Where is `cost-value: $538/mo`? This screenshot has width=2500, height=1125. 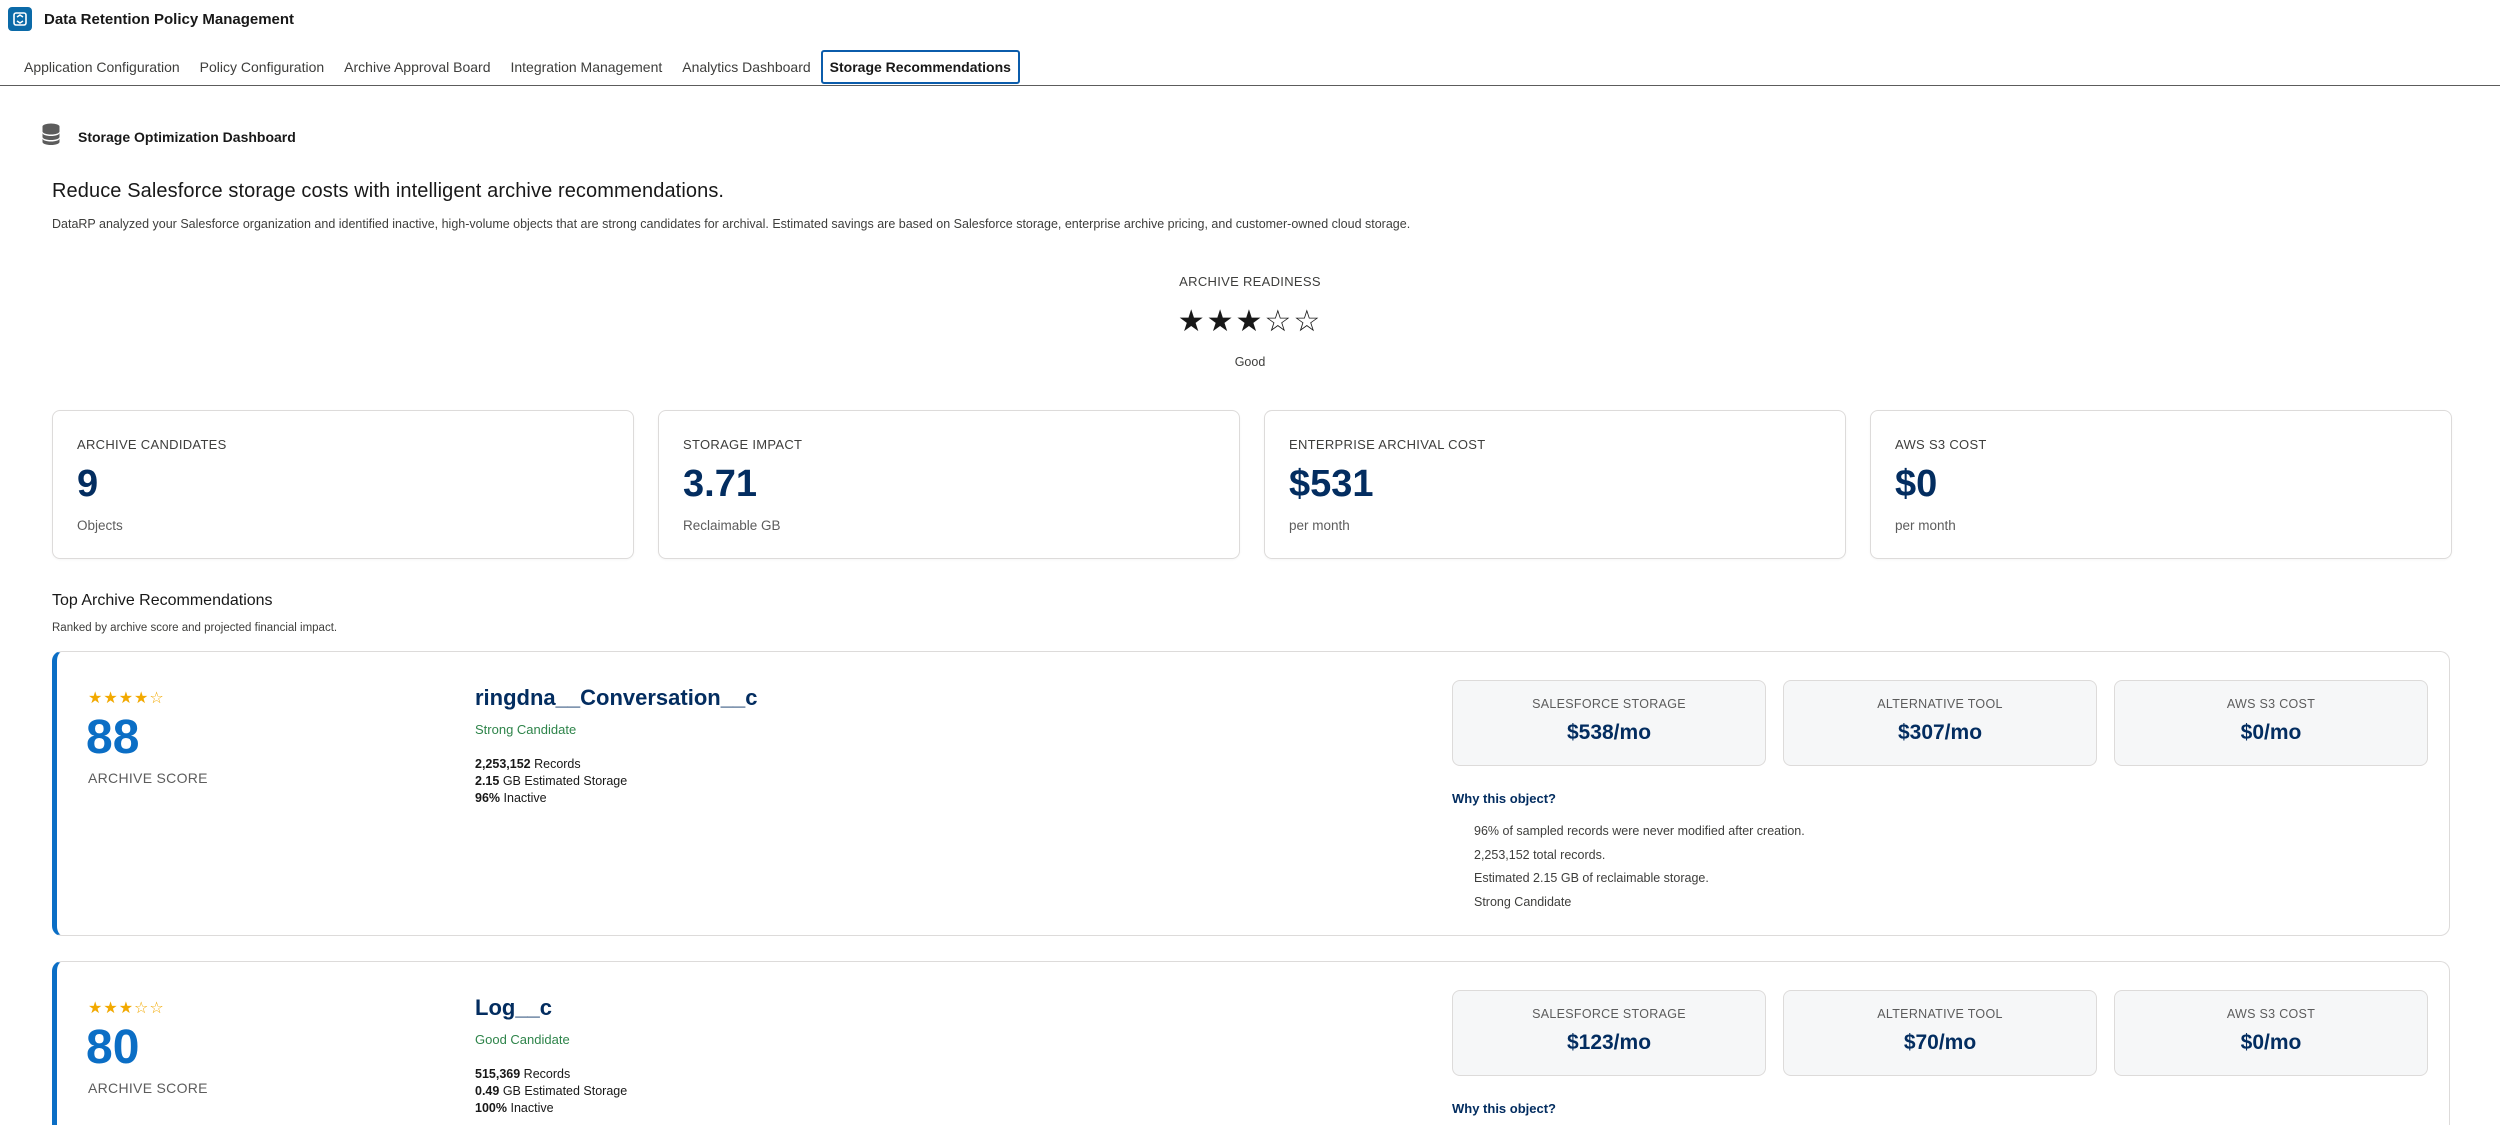
cost-value: $538/mo is located at coordinates (1609, 732).